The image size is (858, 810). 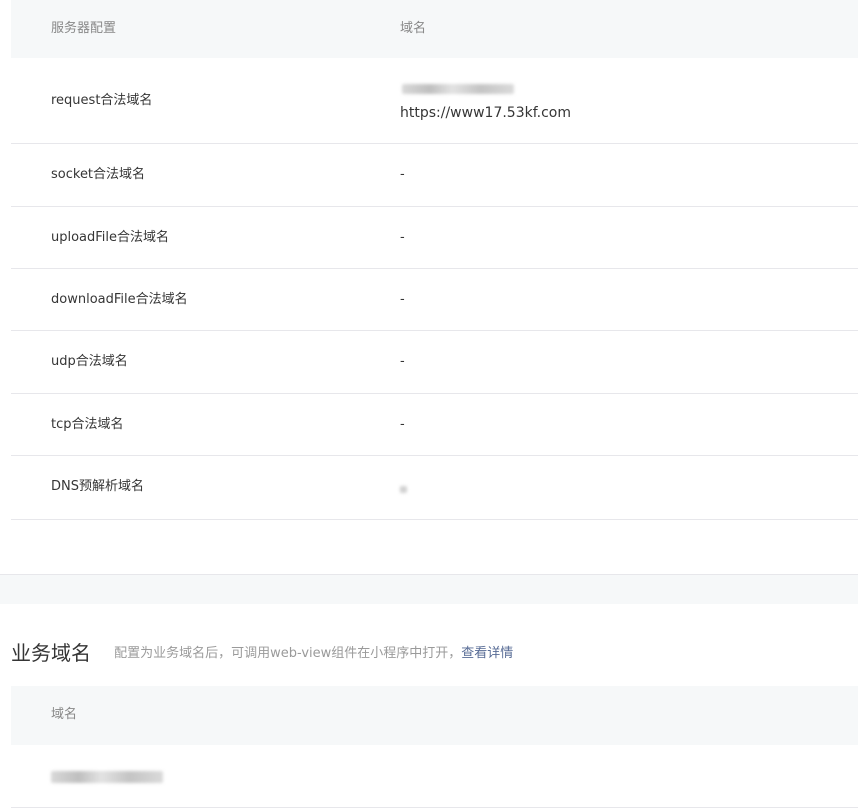 I want to click on server-config-table-header: 服务器配置 域名, so click(x=434, y=29).